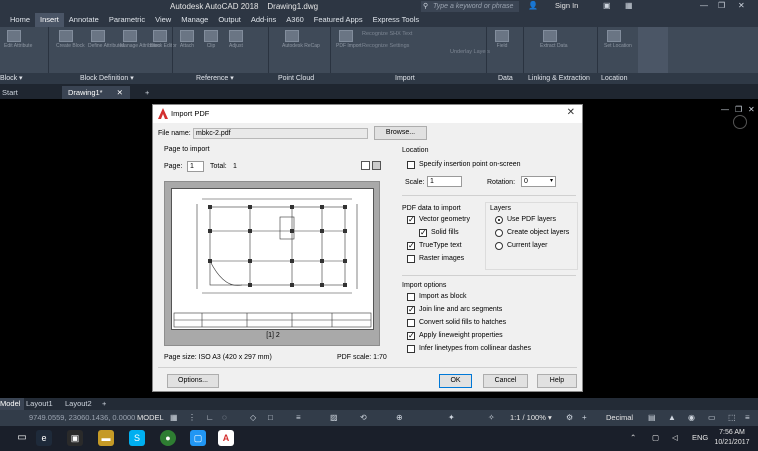 The image size is (758, 451). I want to click on close-tab-icon: ✕, so click(120, 92).